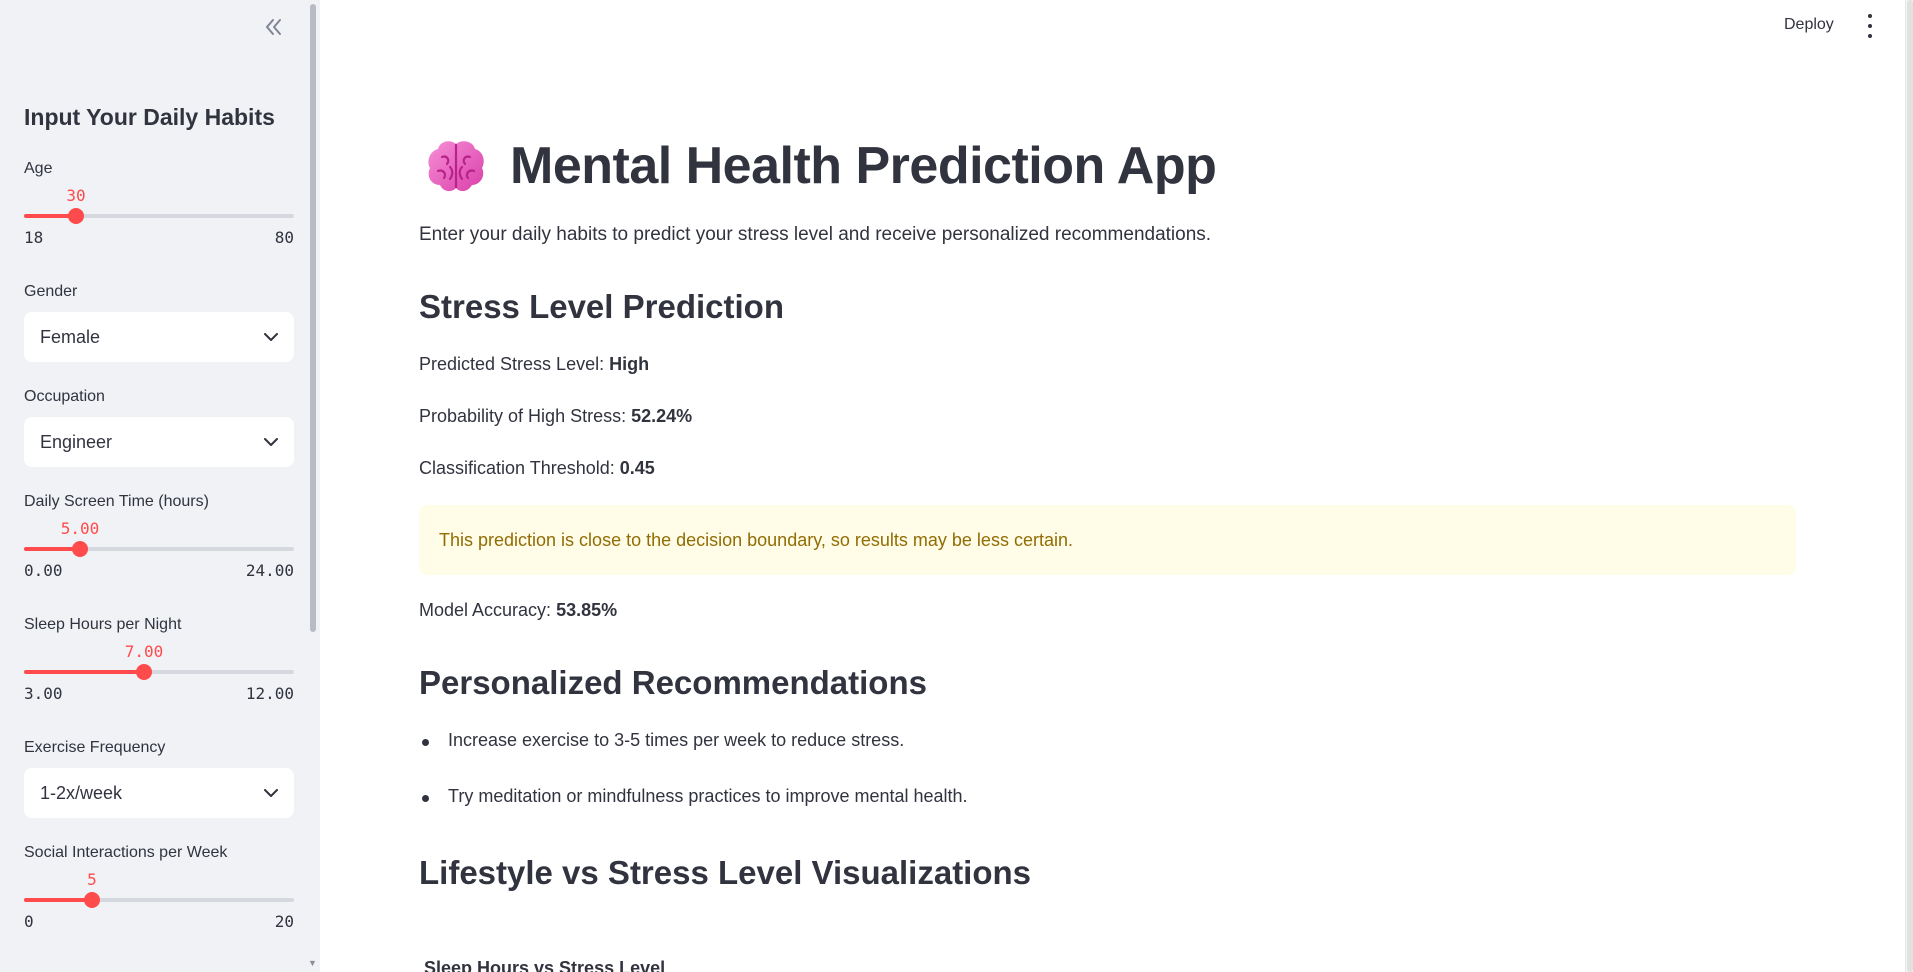  I want to click on sidebar-scrollbar, so click(313, 318).